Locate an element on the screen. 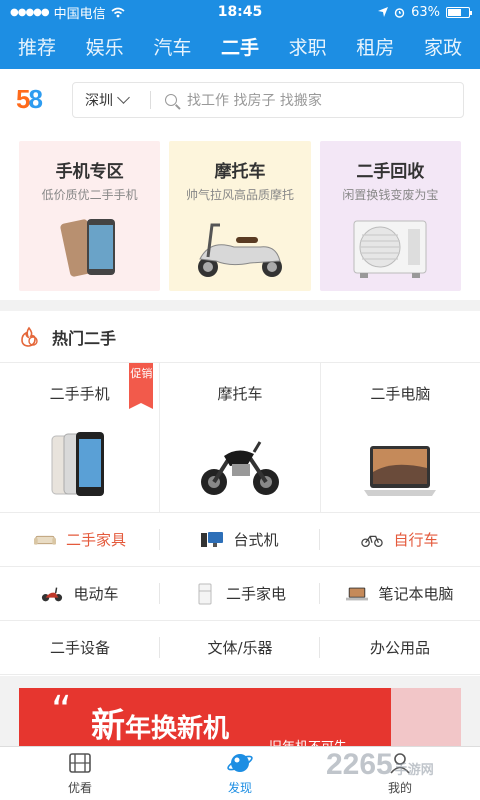 The width and height of the screenshot is (480, 800). ac-unit-image is located at coordinates (390, 244).